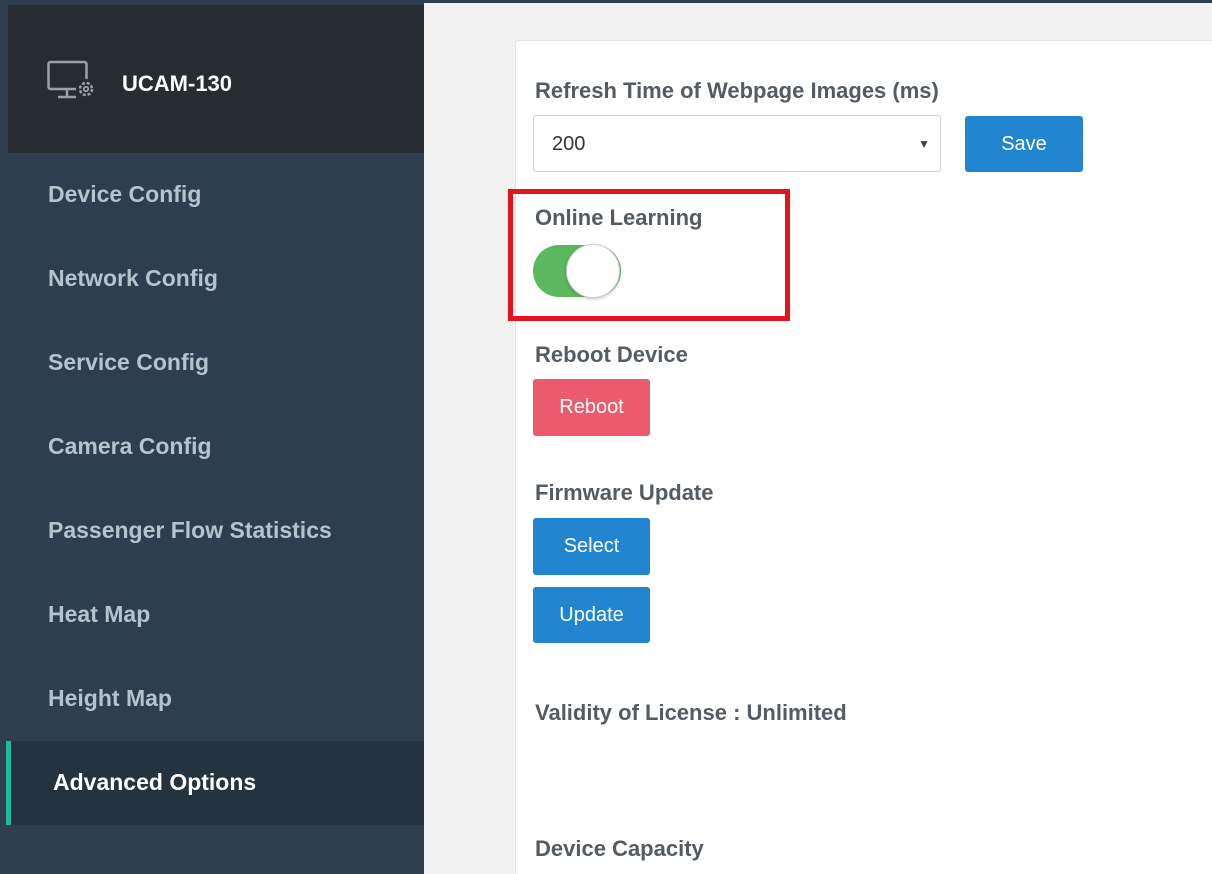 The width and height of the screenshot is (1212, 874). What do you see at coordinates (591, 407) in the screenshot?
I see `reboot-button: Reboot` at bounding box center [591, 407].